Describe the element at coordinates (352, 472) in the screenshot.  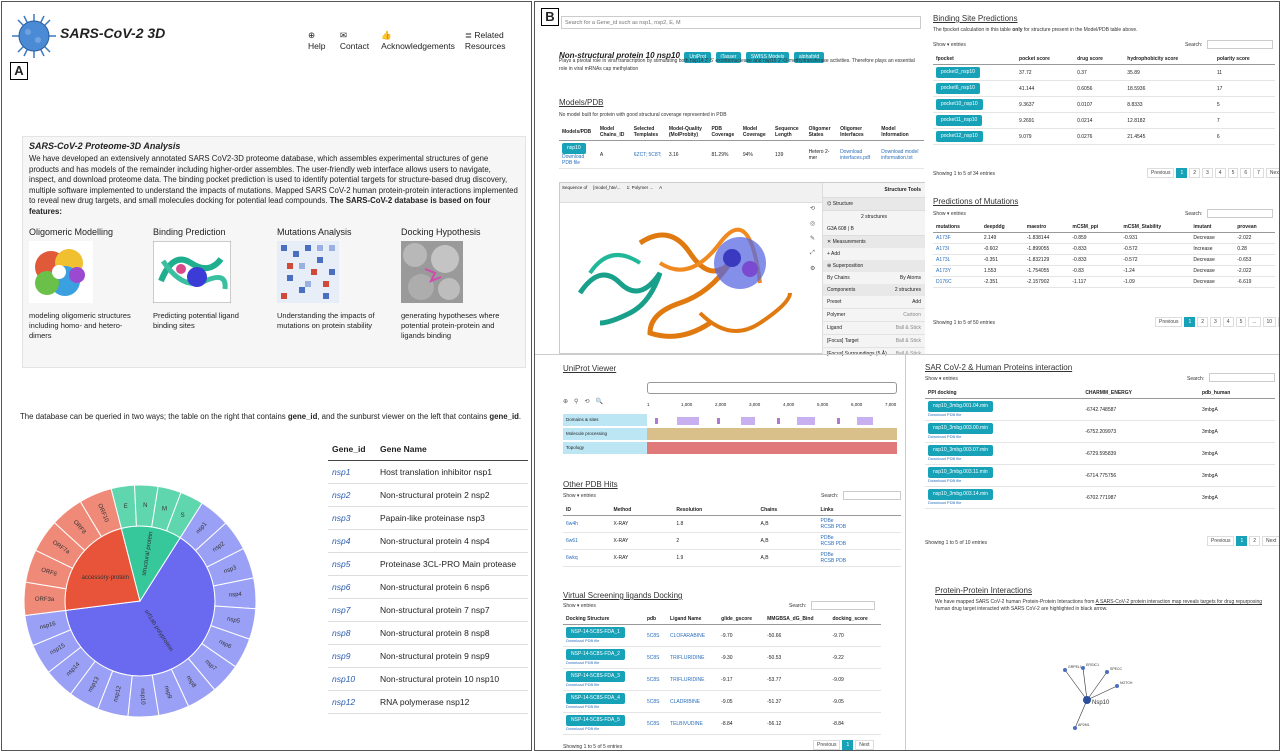
I see `gene-id-cell: nsp1` at that location.